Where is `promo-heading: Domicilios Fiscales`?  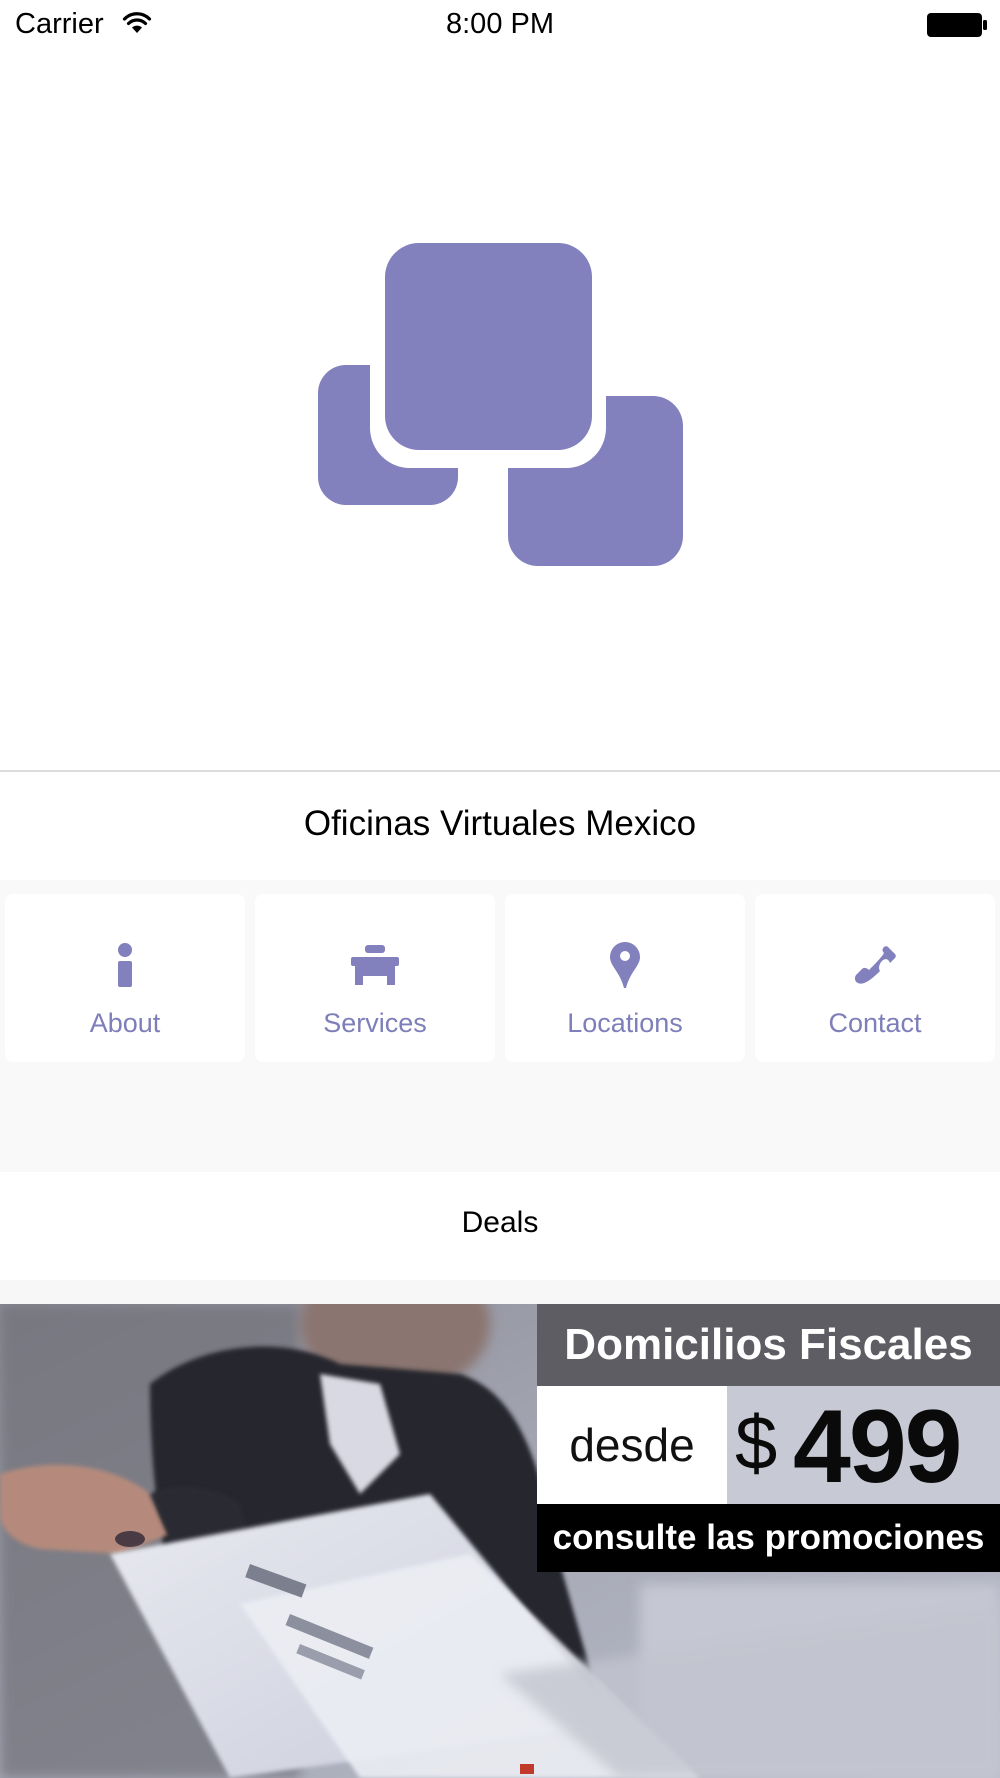 promo-heading: Domicilios Fiscales is located at coordinates (768, 1345).